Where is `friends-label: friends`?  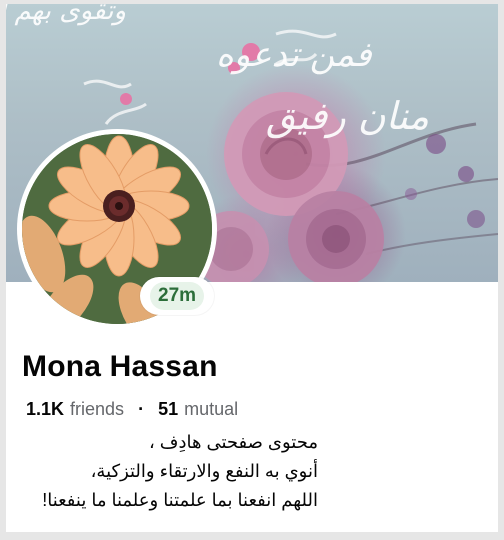
friends-label: friends is located at coordinates (97, 409).